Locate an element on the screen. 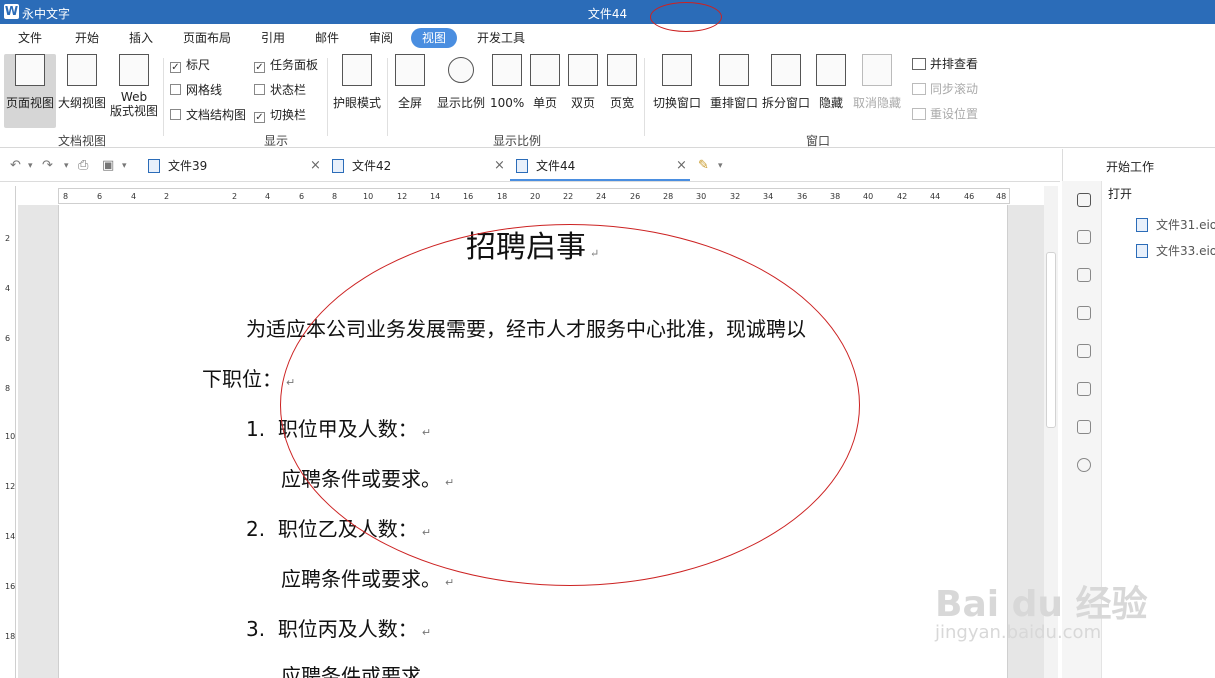 This screenshot has width=1215, height=678. two-pages-button: 双页 is located at coordinates (583, 91).